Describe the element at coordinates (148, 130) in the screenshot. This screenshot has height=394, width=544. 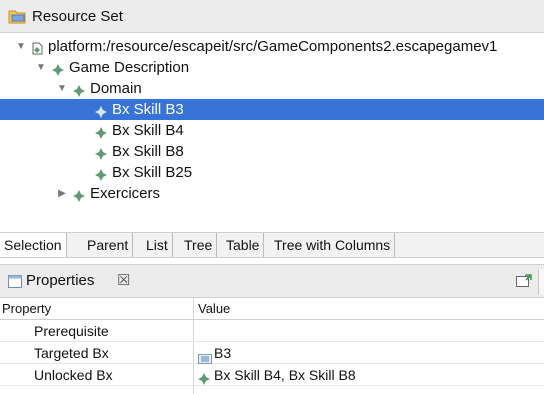
I see `tree-item-label: Bx Skill B4` at that location.